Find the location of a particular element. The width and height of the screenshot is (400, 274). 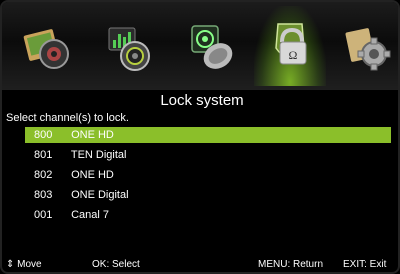

channel-name: TEN Digital is located at coordinates (98, 155).